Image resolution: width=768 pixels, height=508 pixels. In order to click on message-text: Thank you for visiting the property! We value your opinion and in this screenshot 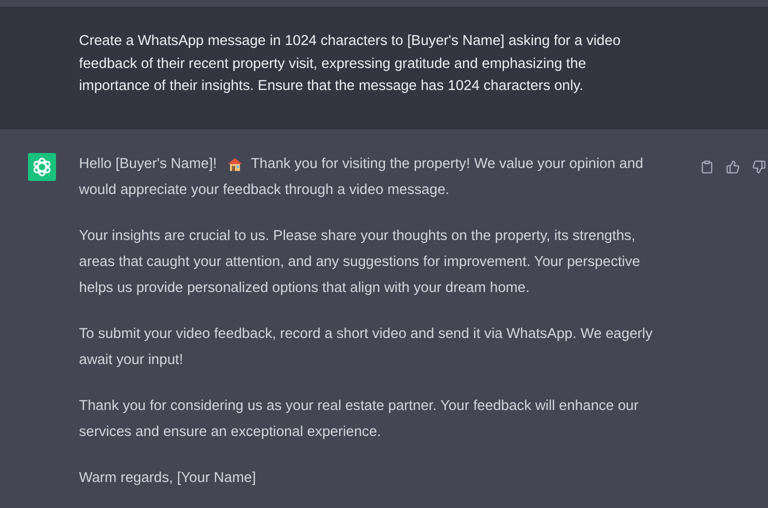, I will do `click(447, 164)`.